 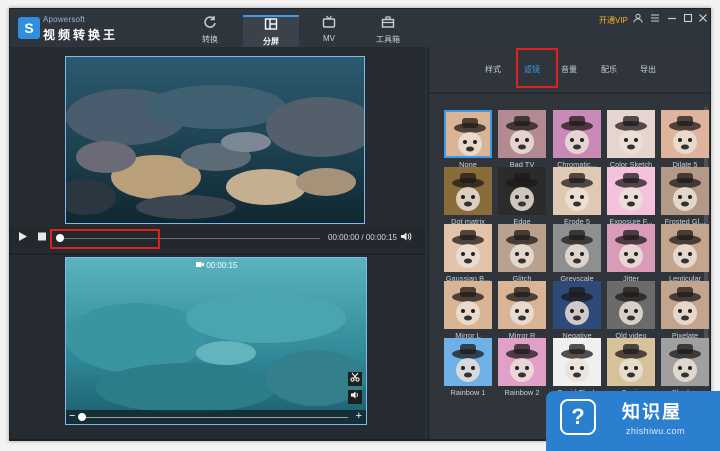 What do you see at coordinates (344, 237) in the screenshot?
I see `current-time: 00:00:00` at bounding box center [344, 237].